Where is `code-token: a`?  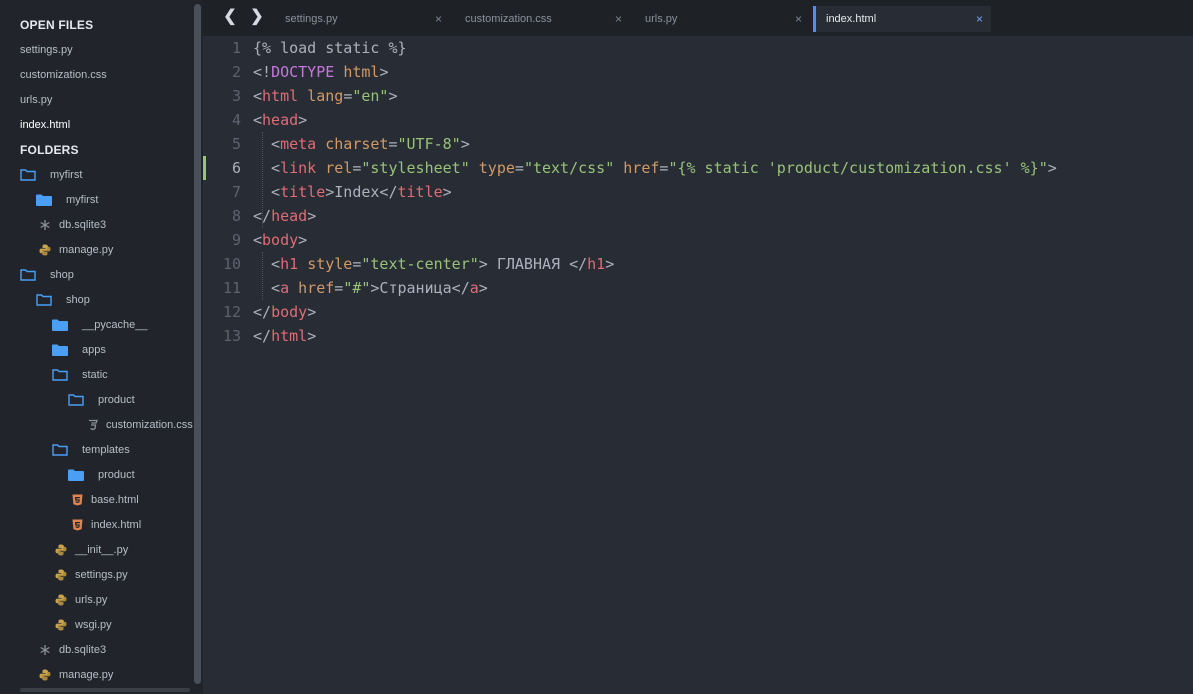 code-token: a is located at coordinates (474, 288).